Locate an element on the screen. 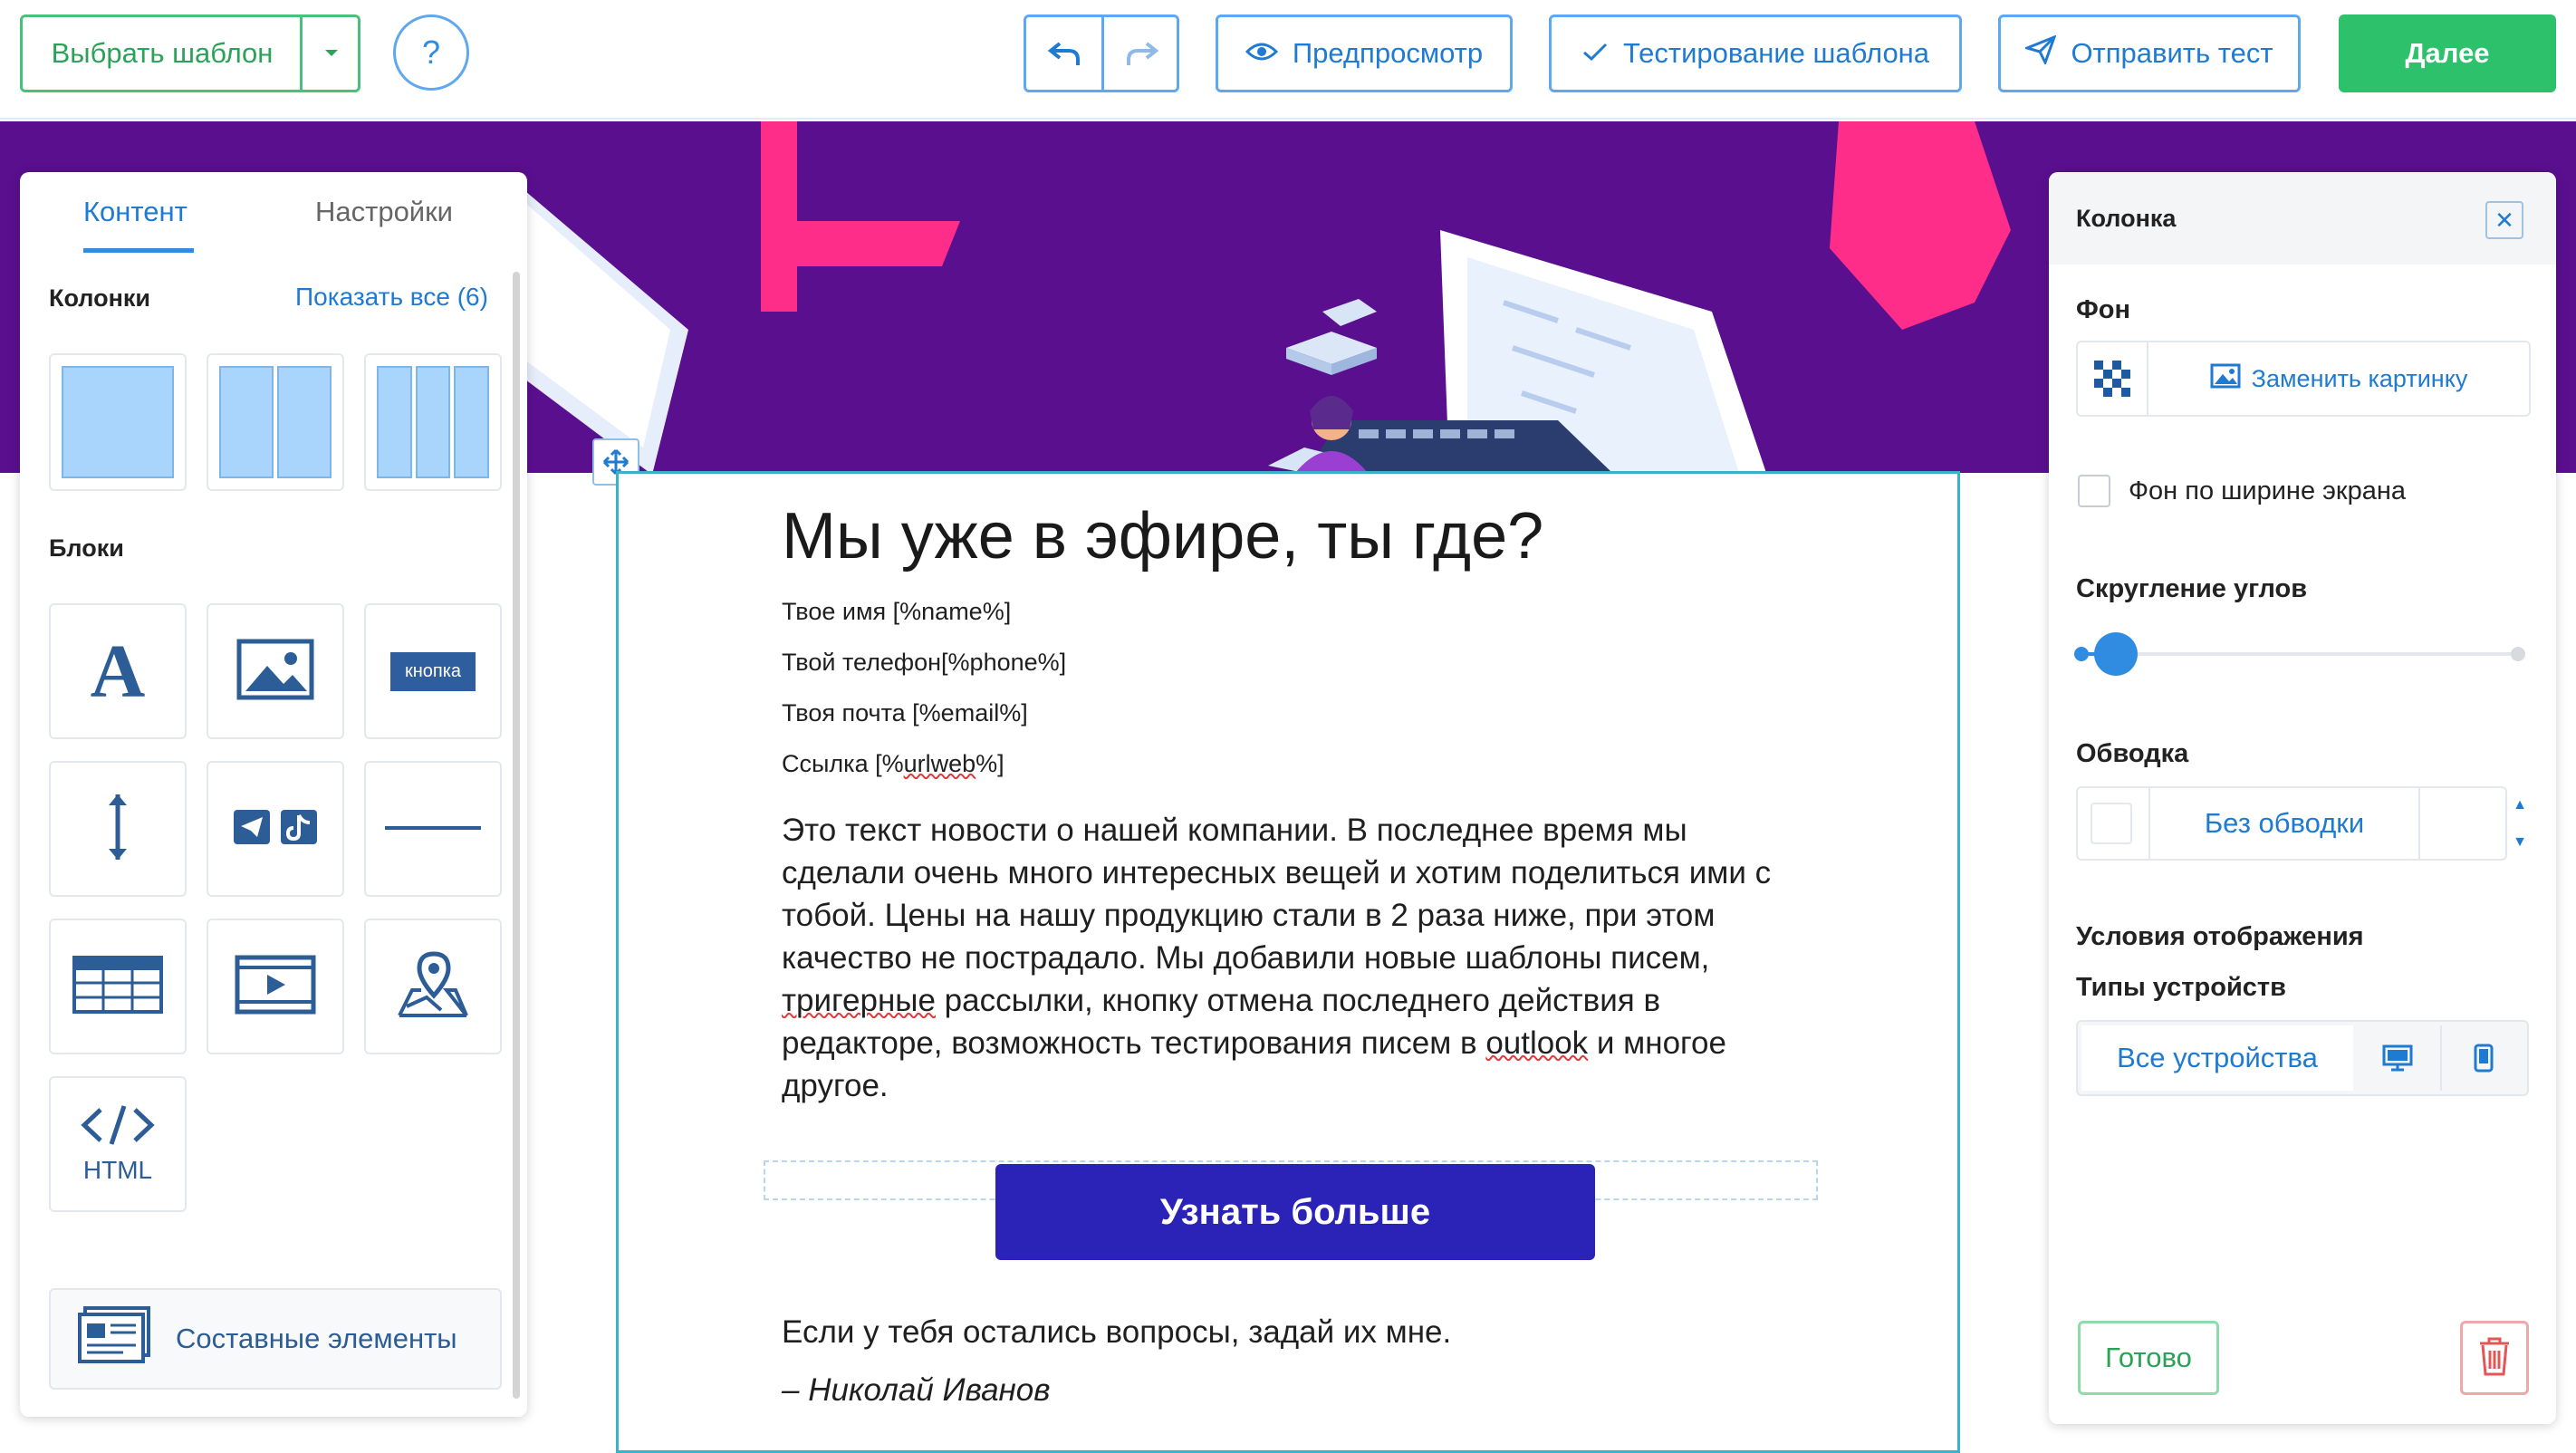 The image size is (2576, 1453). field-url: Ссылка [%urlweb%] is located at coordinates (1293, 763).